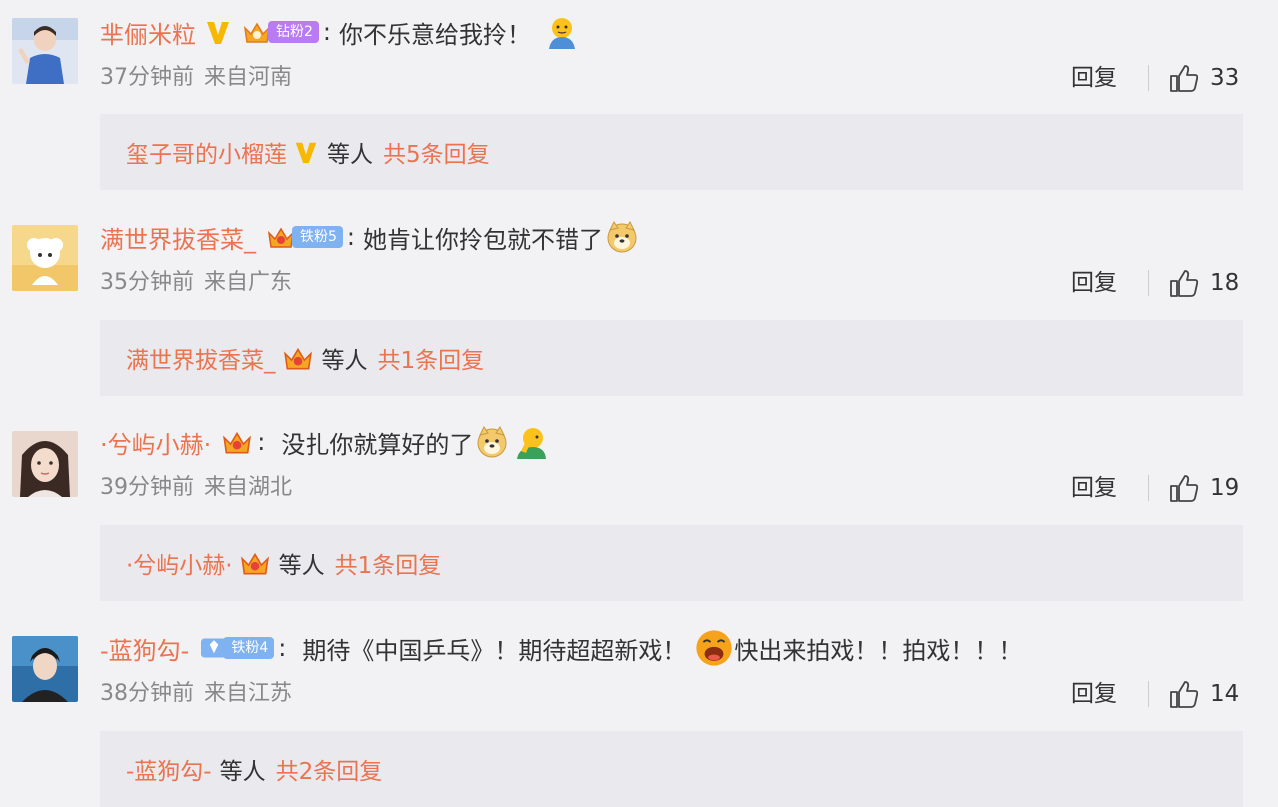 The height and width of the screenshot is (807, 1278). Describe the element at coordinates (436, 152) in the screenshot. I see `reply-count-link: 共5条回复` at that location.